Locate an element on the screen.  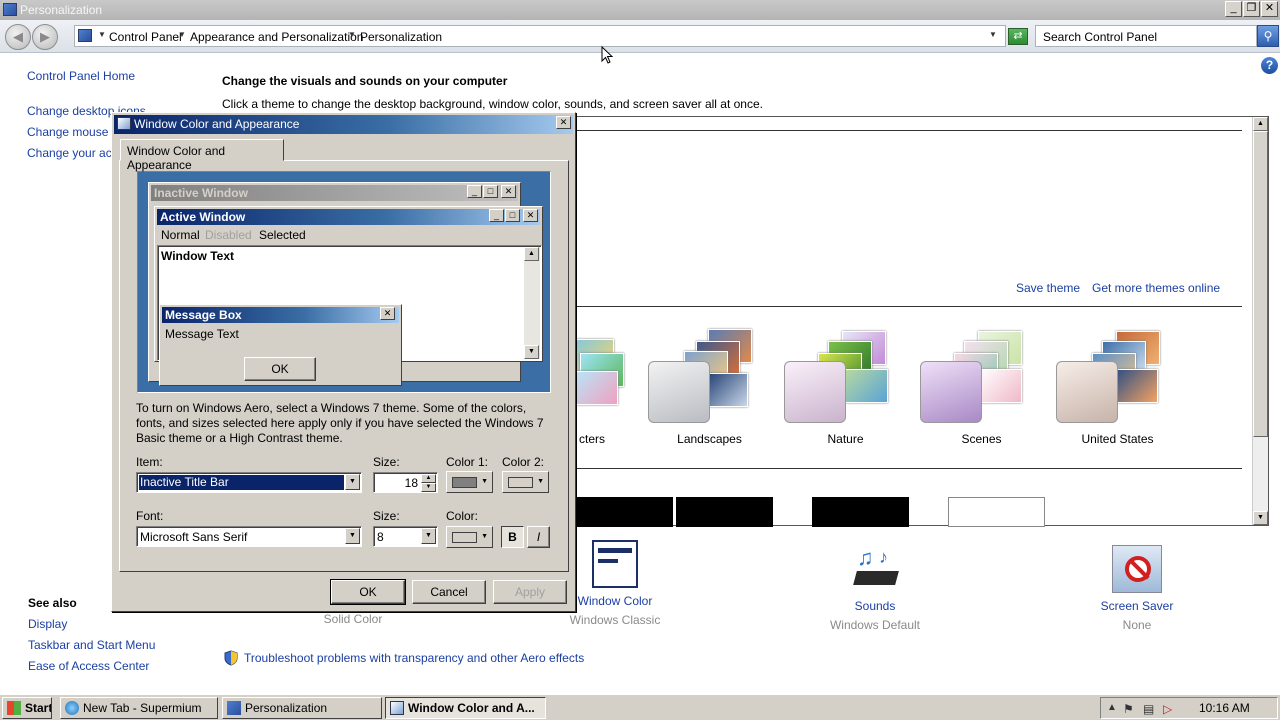
theme-scenes is located at coordinates (987, 379).